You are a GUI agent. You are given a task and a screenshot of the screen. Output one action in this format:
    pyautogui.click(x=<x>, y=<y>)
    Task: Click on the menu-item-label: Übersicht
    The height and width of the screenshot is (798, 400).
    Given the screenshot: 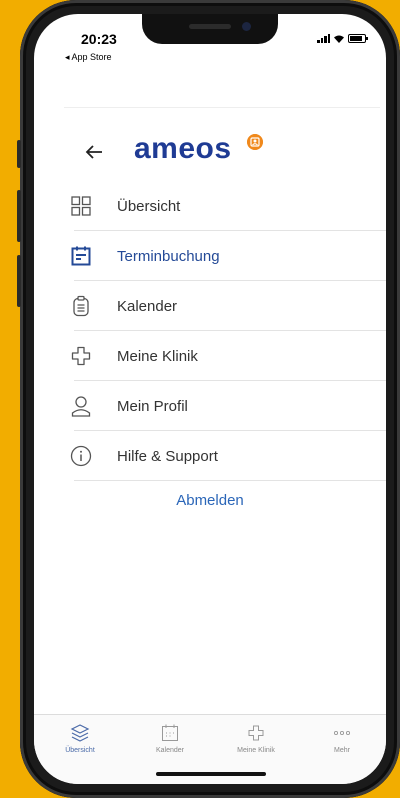 What is the action you would take?
    pyautogui.click(x=149, y=206)
    